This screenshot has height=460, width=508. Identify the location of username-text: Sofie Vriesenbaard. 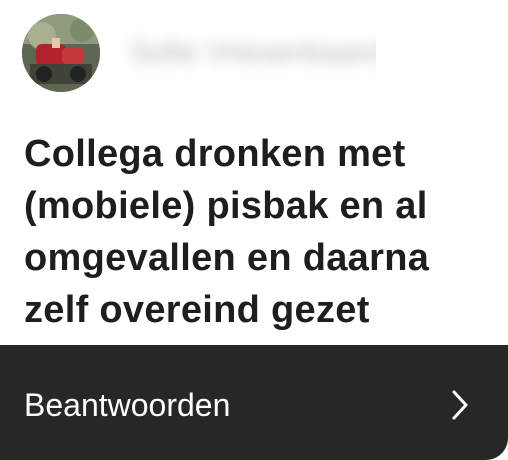
(253, 52).